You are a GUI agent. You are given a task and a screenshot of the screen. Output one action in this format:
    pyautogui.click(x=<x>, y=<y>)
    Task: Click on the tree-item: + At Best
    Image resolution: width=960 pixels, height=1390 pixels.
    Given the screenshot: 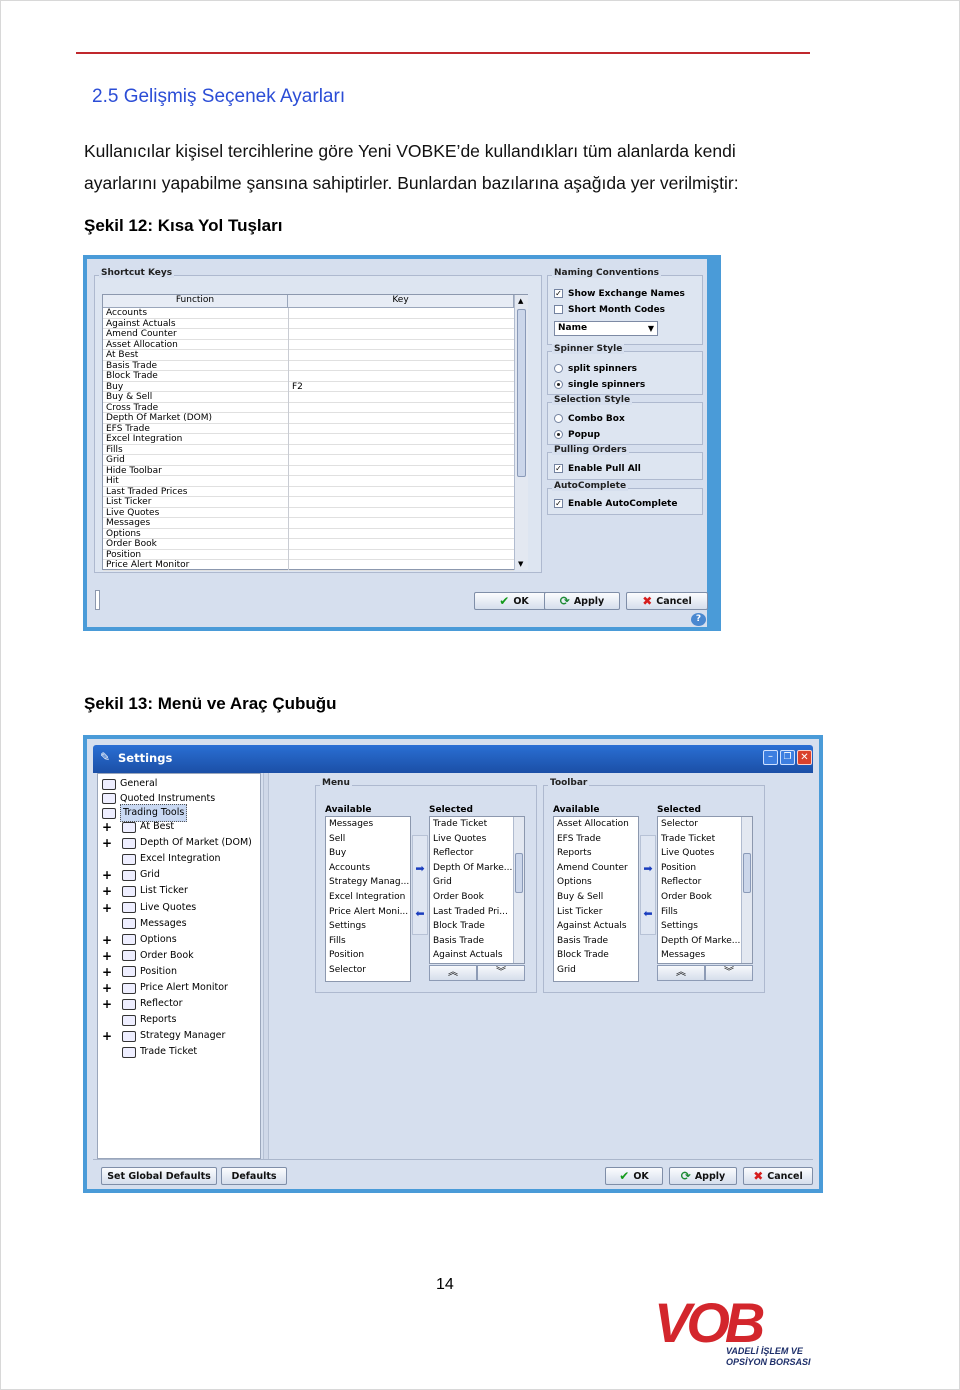 What is the action you would take?
    pyautogui.click(x=138, y=827)
    